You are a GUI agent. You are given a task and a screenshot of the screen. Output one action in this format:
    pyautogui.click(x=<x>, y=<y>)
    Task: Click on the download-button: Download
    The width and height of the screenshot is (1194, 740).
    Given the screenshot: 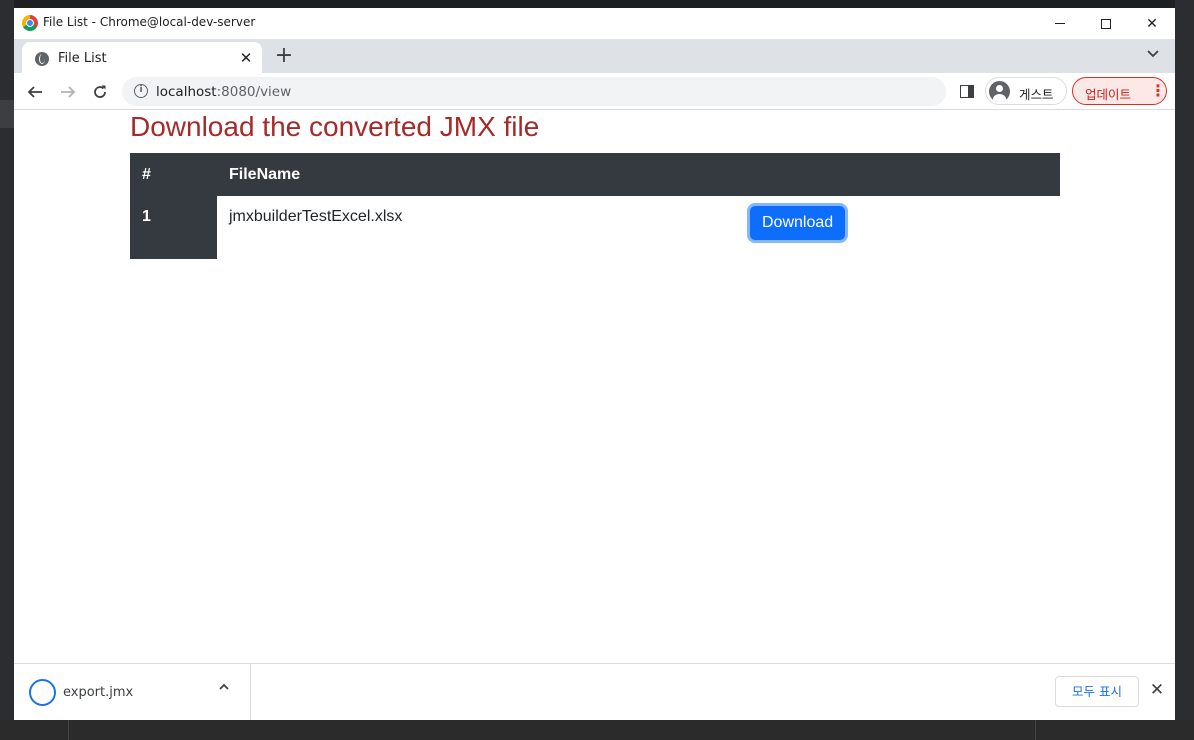 What is the action you would take?
    pyautogui.click(x=798, y=223)
    